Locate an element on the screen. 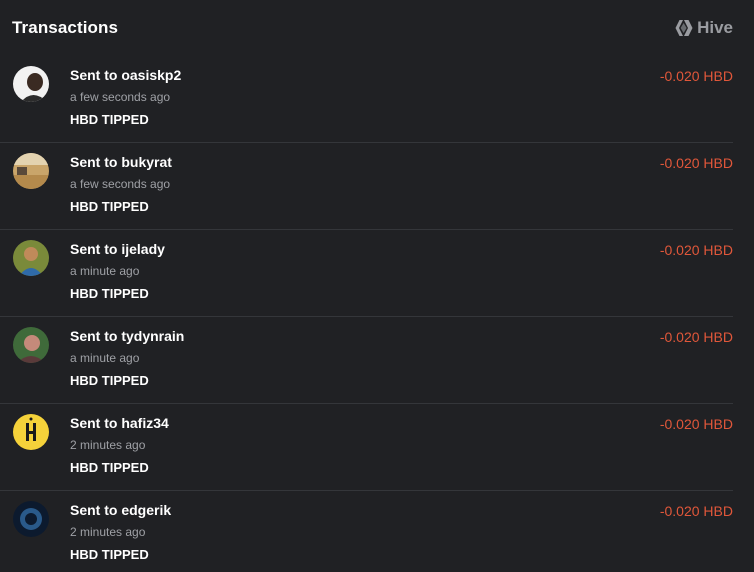  recipient-line: Sent to bukyrat is located at coordinates (121, 162).